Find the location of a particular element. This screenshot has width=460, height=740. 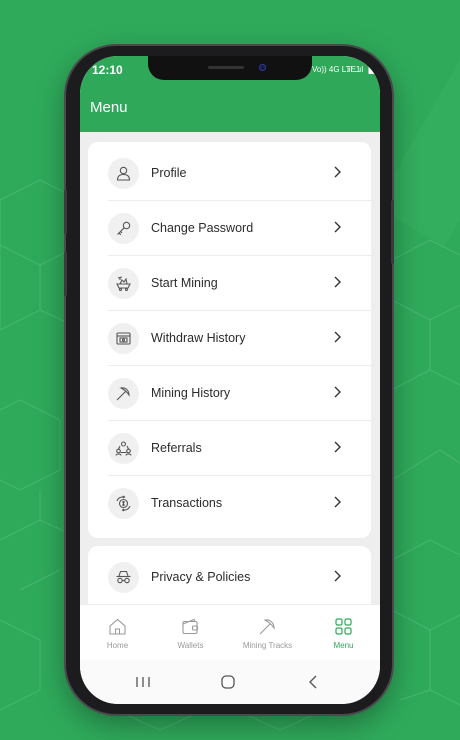

status-time: 12:10 is located at coordinates (107, 70).